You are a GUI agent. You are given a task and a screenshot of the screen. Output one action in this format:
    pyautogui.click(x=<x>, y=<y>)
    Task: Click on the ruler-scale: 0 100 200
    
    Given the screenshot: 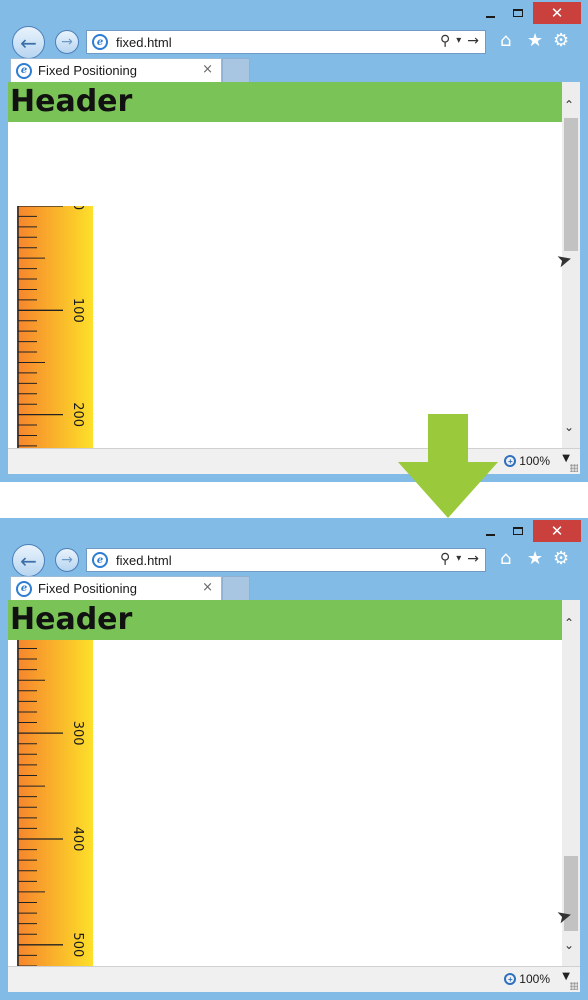 What is the action you would take?
    pyautogui.click(x=51, y=327)
    